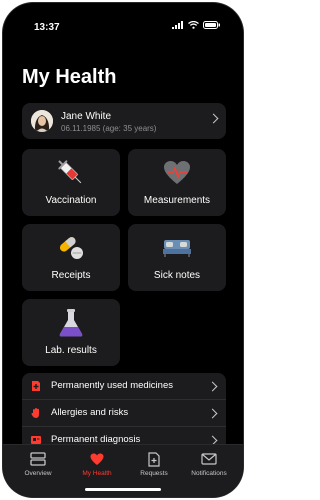  I want to click on syringe-icon, so click(70, 172).